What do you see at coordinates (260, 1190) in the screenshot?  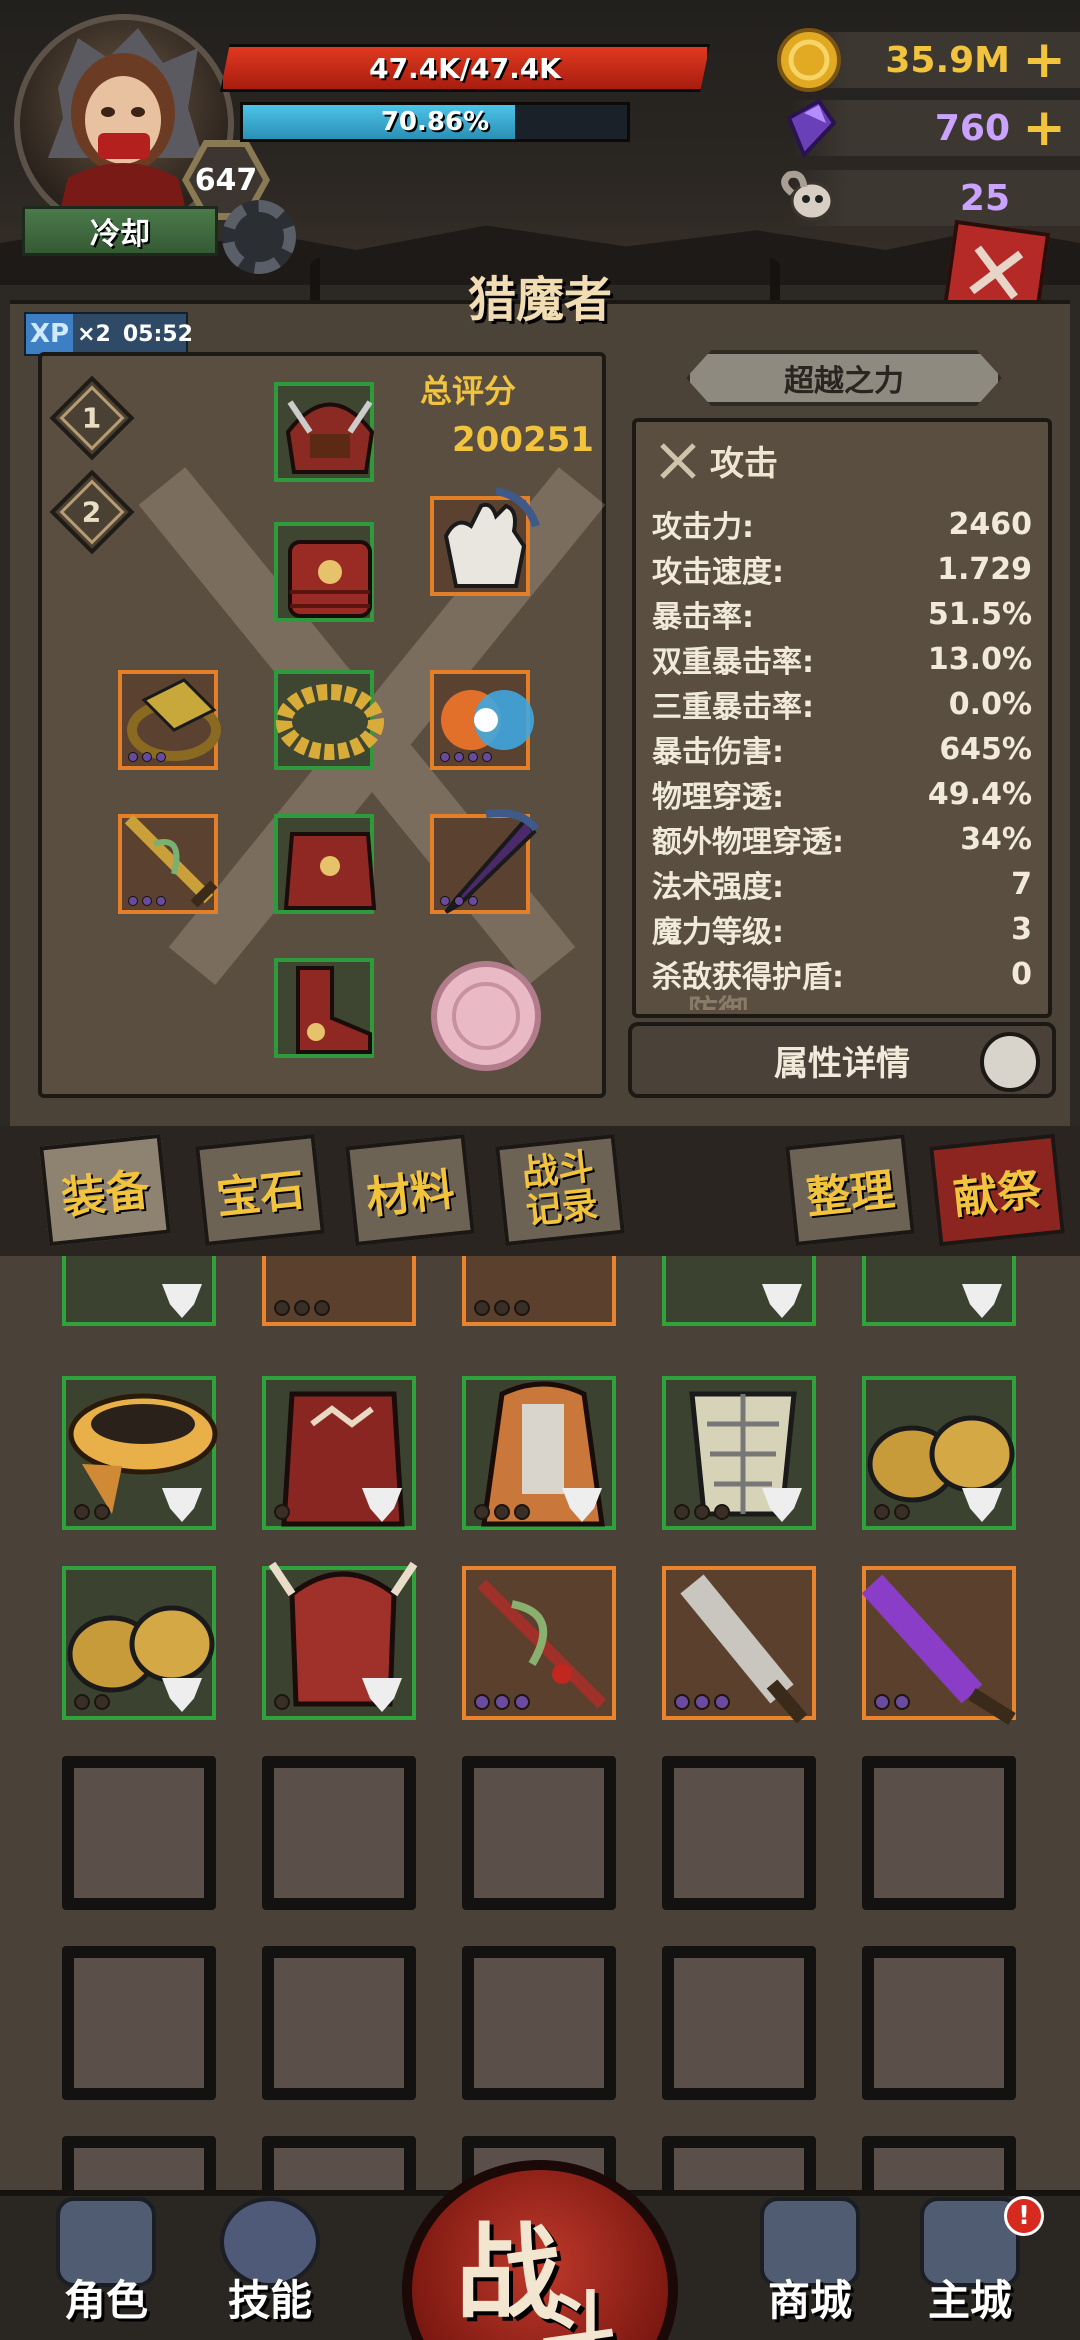 I see `tab-gems: 宝石` at bounding box center [260, 1190].